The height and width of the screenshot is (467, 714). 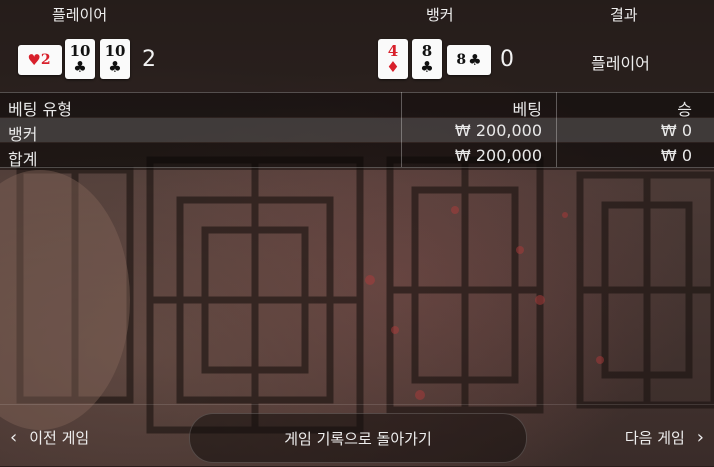 I want to click on heart-suit-icon: ♥, so click(x=34, y=60).